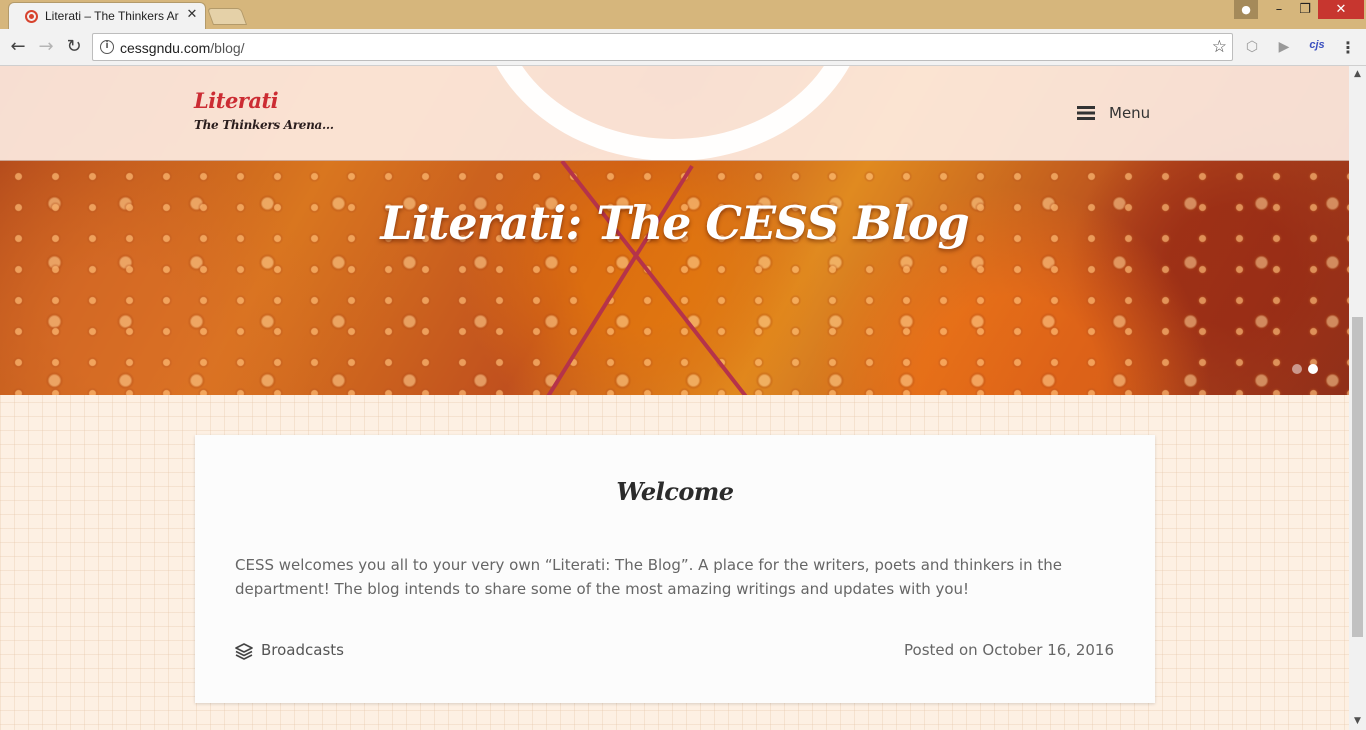  Describe the element at coordinates (1130, 113) in the screenshot. I see `menu-label: Menu` at that location.